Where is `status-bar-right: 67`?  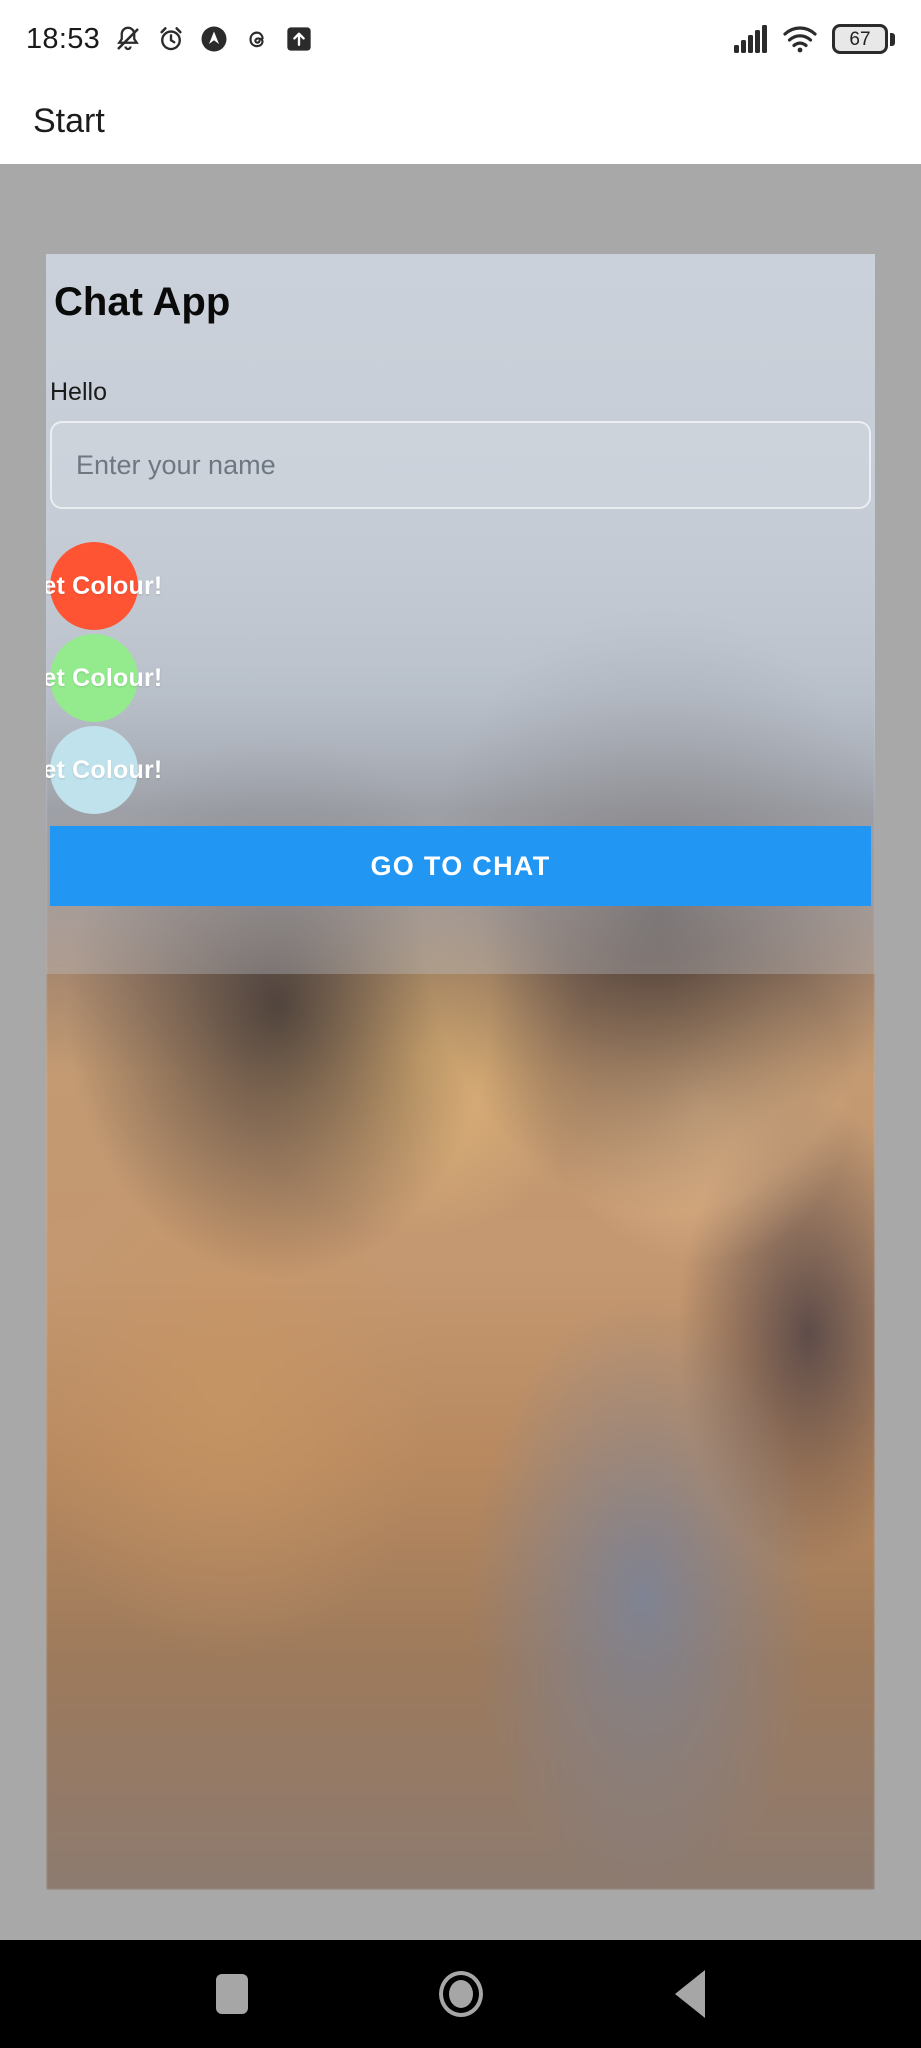 status-bar-right: 67 is located at coordinates (814, 39).